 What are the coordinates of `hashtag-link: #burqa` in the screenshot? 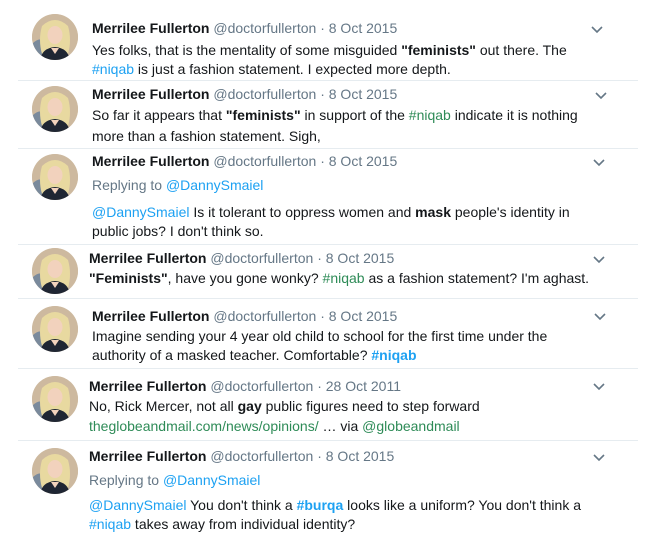 It's located at (320, 505).